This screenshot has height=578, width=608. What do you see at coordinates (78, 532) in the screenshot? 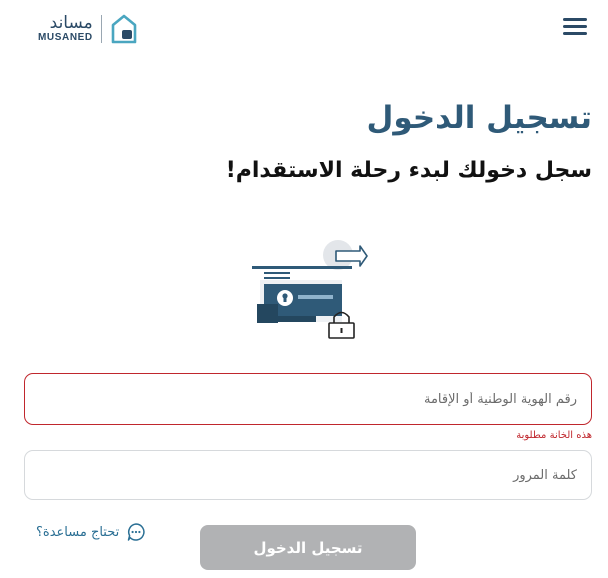
I see `help-link-label: تحتاج مساعدة؟` at bounding box center [78, 532].